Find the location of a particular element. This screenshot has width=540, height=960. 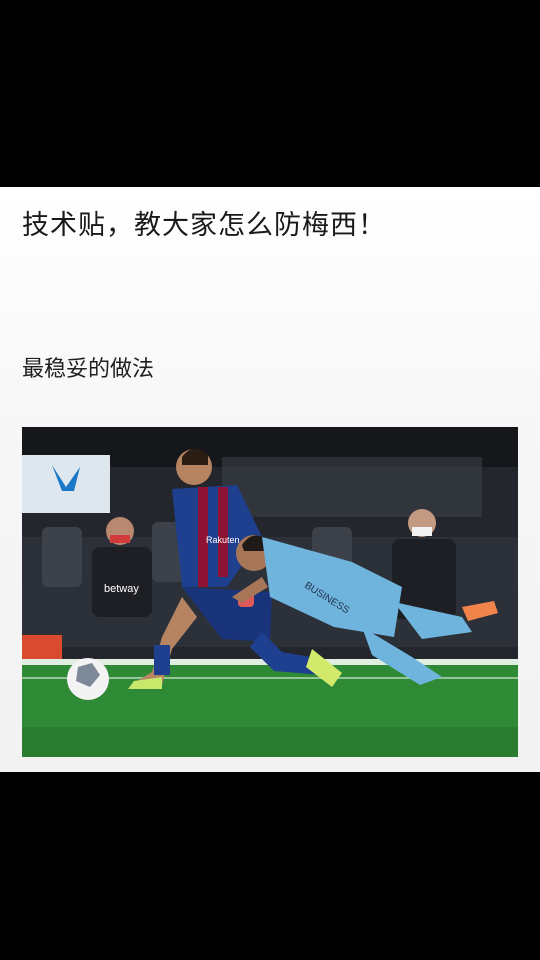

post-title: 技术贴，教大家怎么防梅西！ is located at coordinates (204, 225).